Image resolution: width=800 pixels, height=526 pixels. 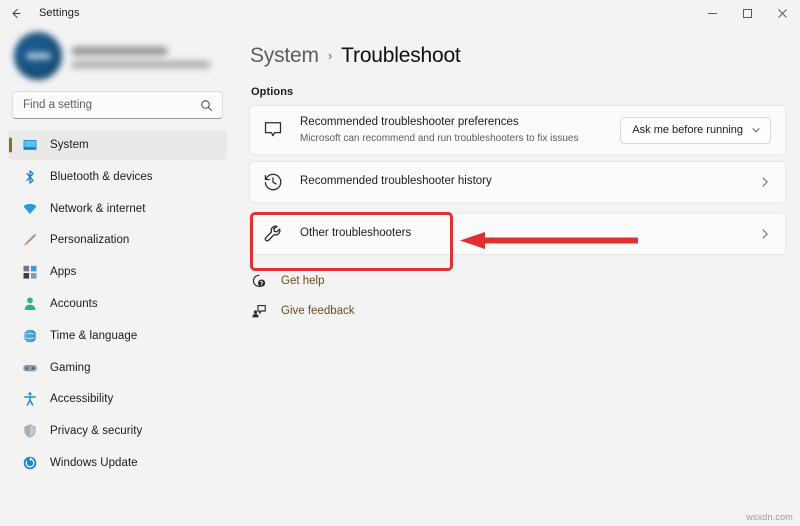 I want to click on user-profile, so click(x=117, y=57).